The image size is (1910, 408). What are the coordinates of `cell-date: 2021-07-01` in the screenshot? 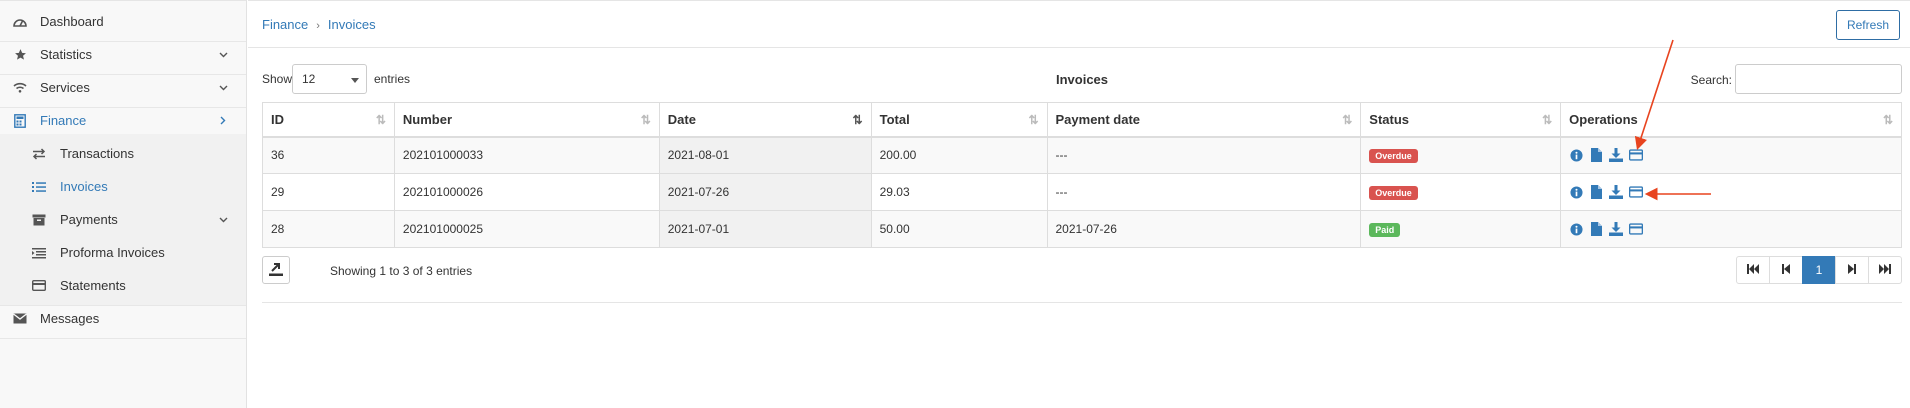 It's located at (765, 229).